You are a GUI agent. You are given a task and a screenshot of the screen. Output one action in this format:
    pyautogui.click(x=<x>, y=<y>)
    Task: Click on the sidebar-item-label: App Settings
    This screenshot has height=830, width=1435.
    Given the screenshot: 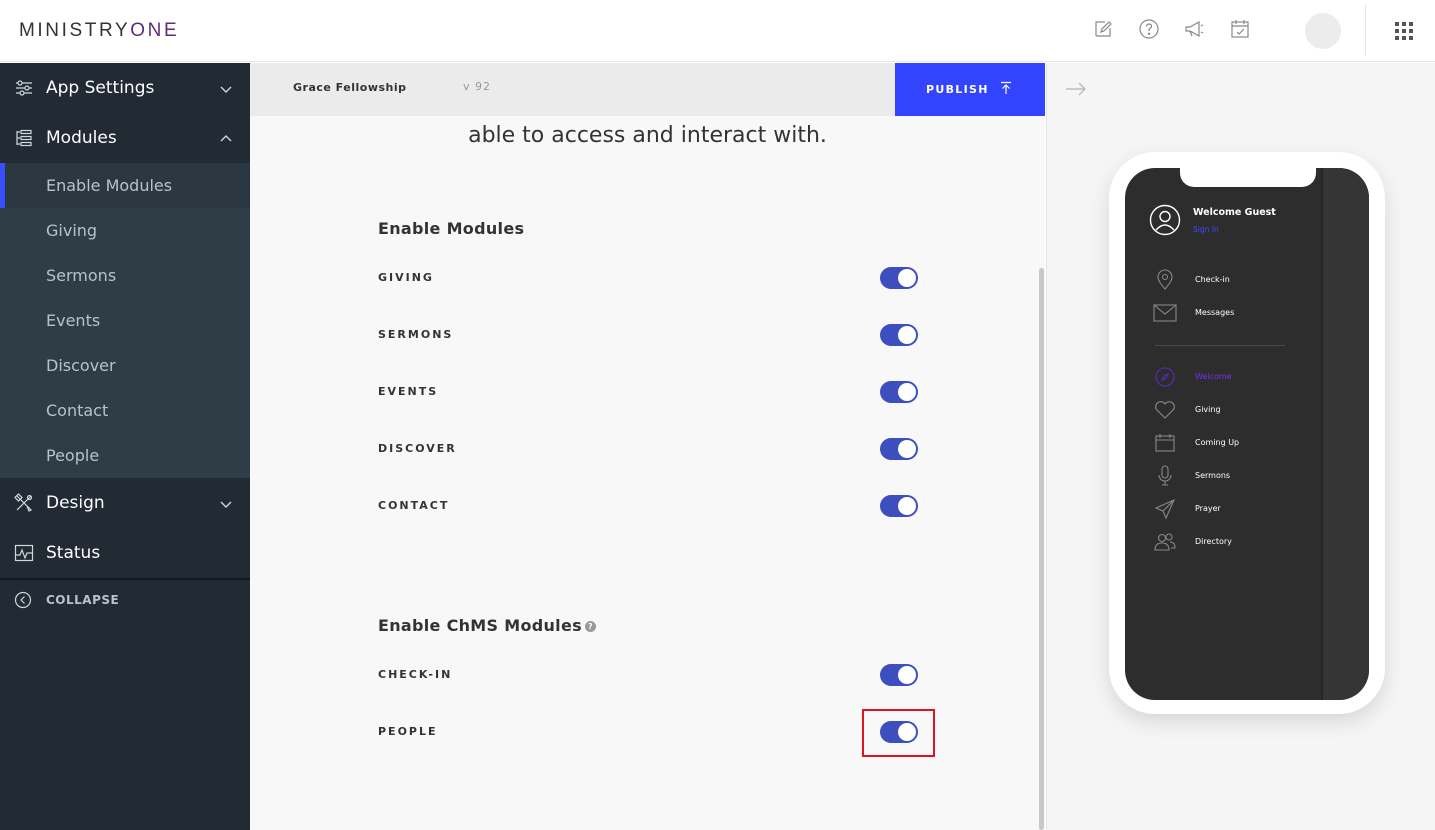 What is the action you would take?
    pyautogui.click(x=100, y=88)
    